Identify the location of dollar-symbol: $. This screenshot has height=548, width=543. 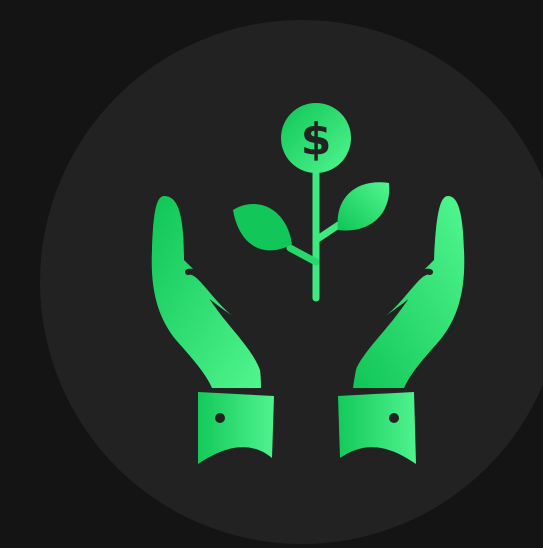
(316, 139).